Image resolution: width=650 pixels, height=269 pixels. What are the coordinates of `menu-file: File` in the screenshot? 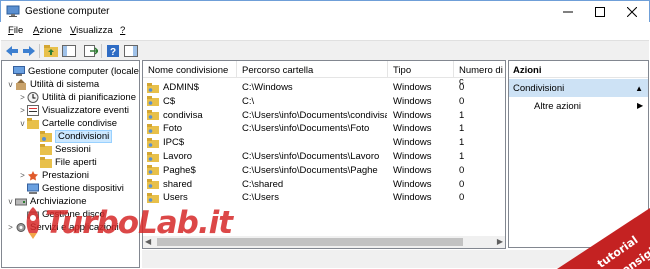 It's located at (15, 30).